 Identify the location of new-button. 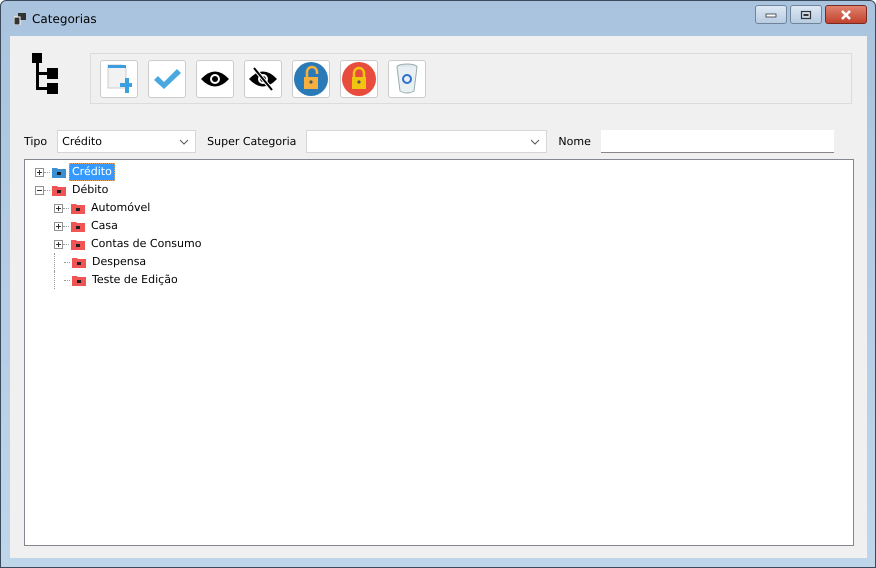
(119, 79).